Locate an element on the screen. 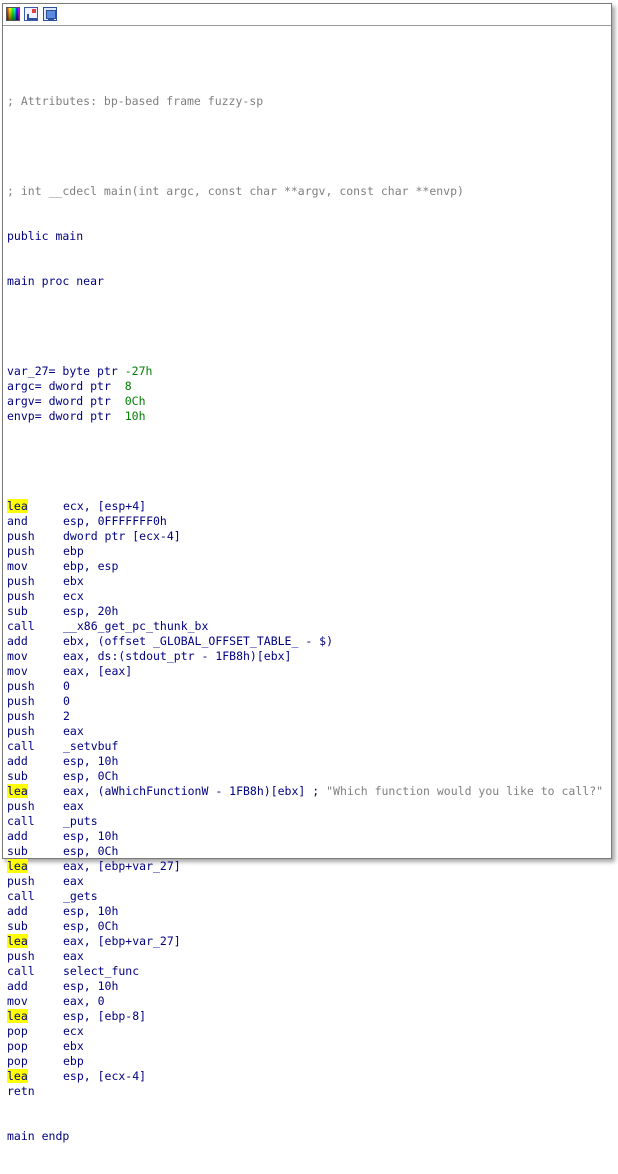 The width and height of the screenshot is (618, 1174). instruction-line: retn is located at coordinates (305, 1091).